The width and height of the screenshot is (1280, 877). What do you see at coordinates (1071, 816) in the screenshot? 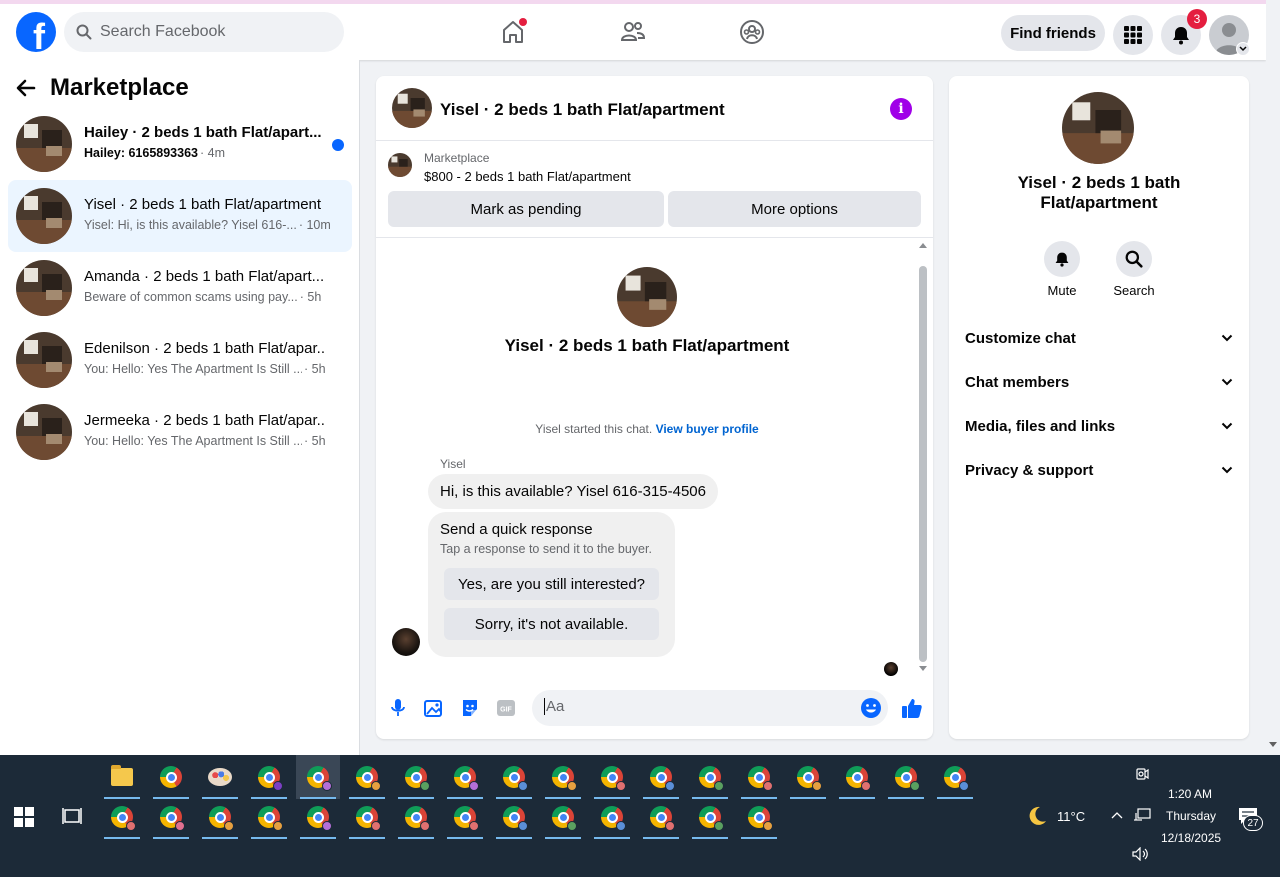
I see `weather-temperature: 11°C` at bounding box center [1071, 816].